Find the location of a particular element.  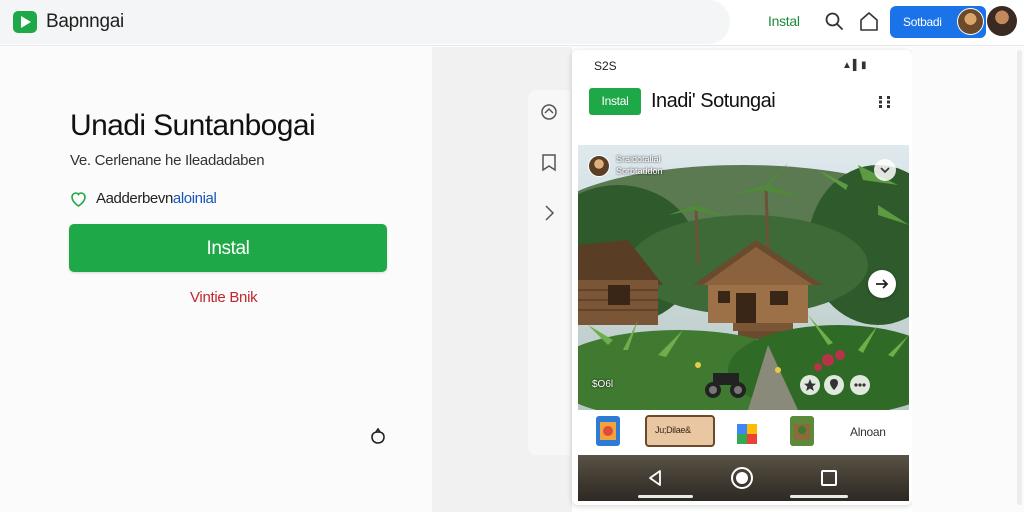

install-button: Instal is located at coordinates (228, 248).